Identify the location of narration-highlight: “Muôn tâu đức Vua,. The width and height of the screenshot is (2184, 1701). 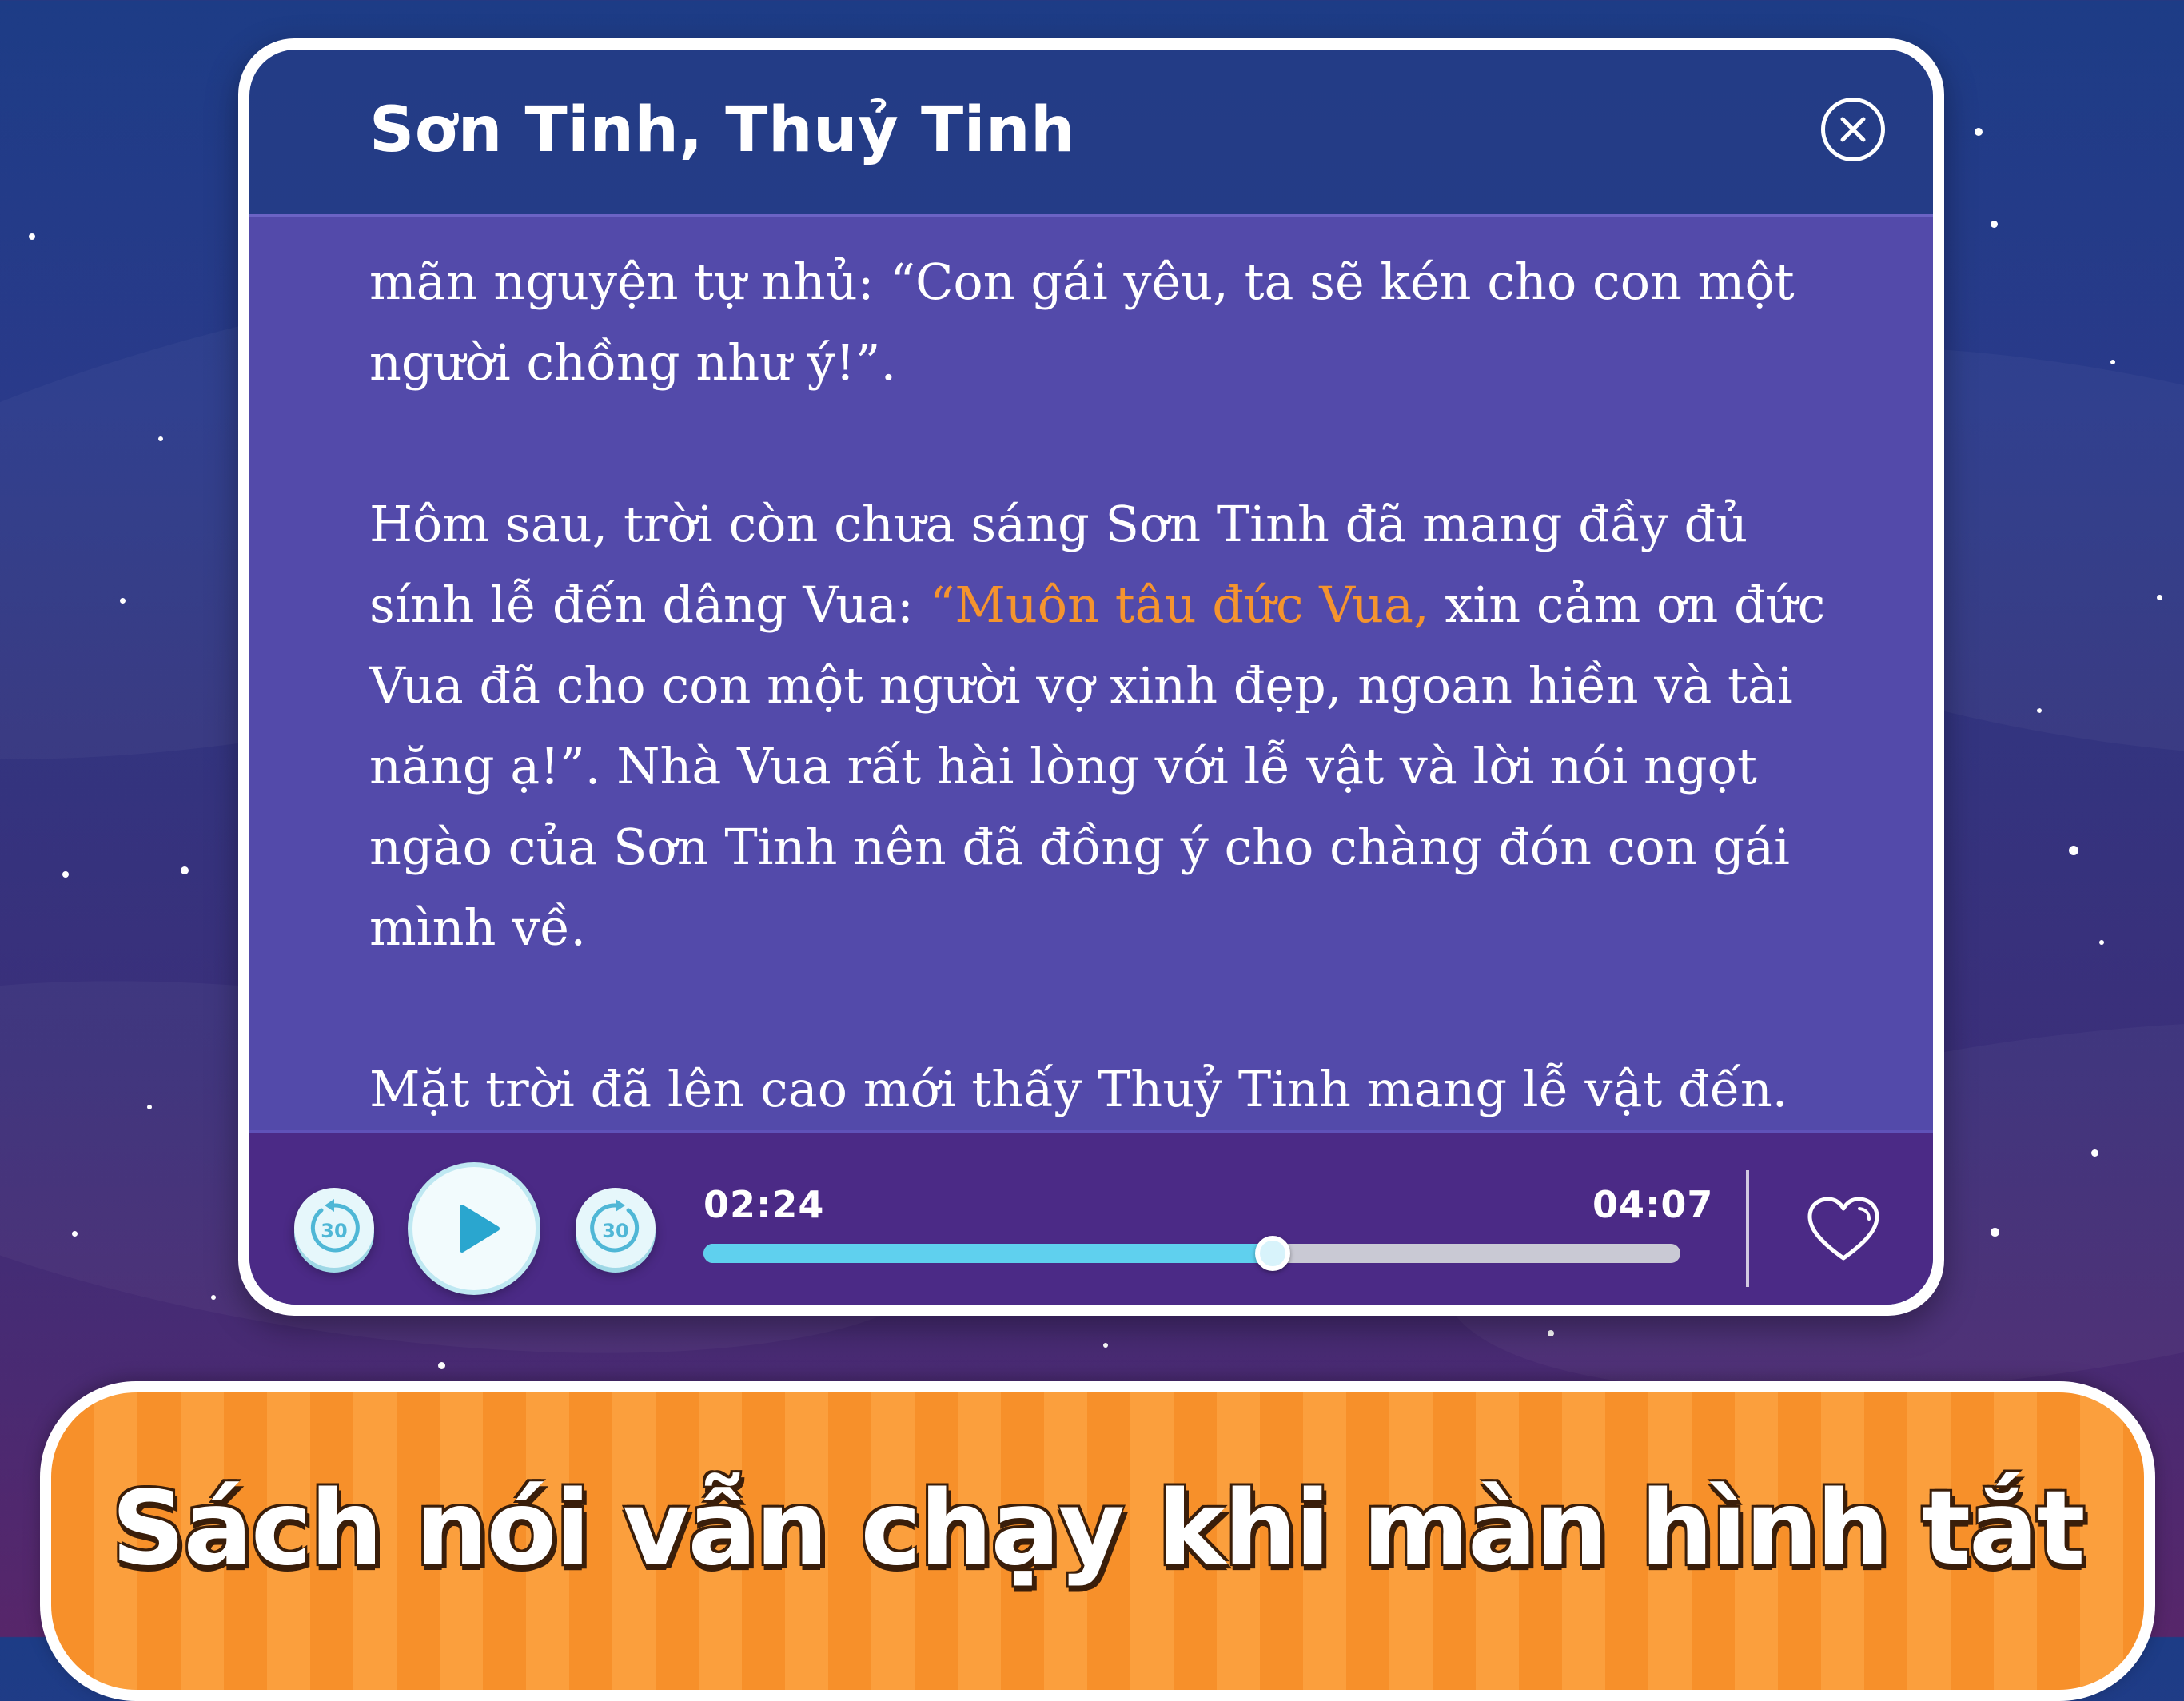
(1179, 605).